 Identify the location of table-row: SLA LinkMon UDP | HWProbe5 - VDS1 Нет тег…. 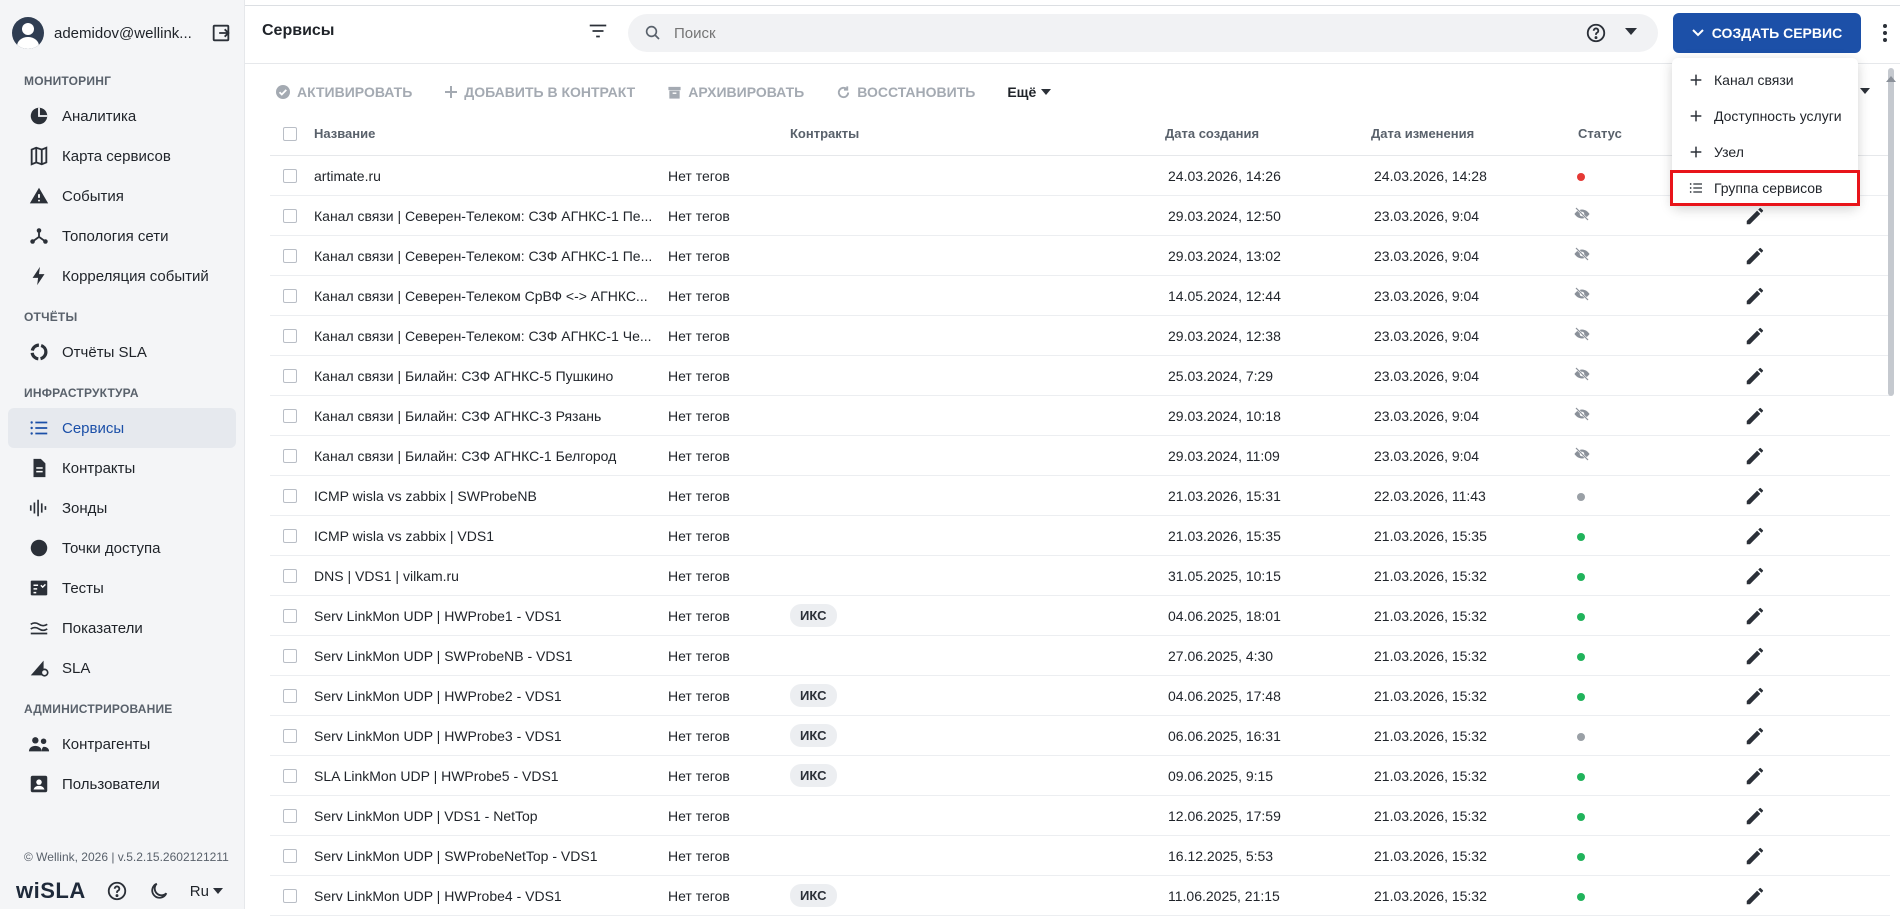
(1080, 776).